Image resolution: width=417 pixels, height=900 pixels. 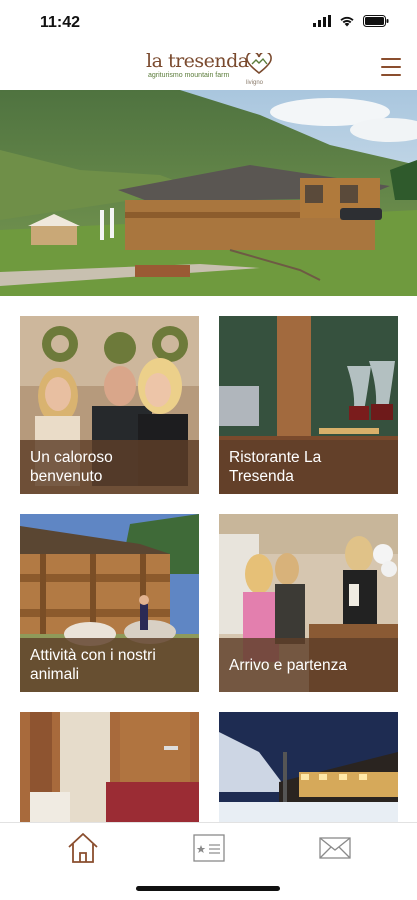 What do you see at coordinates (308, 405) in the screenshot?
I see `tile-restaurant: Ristorante La Tresenda` at bounding box center [308, 405].